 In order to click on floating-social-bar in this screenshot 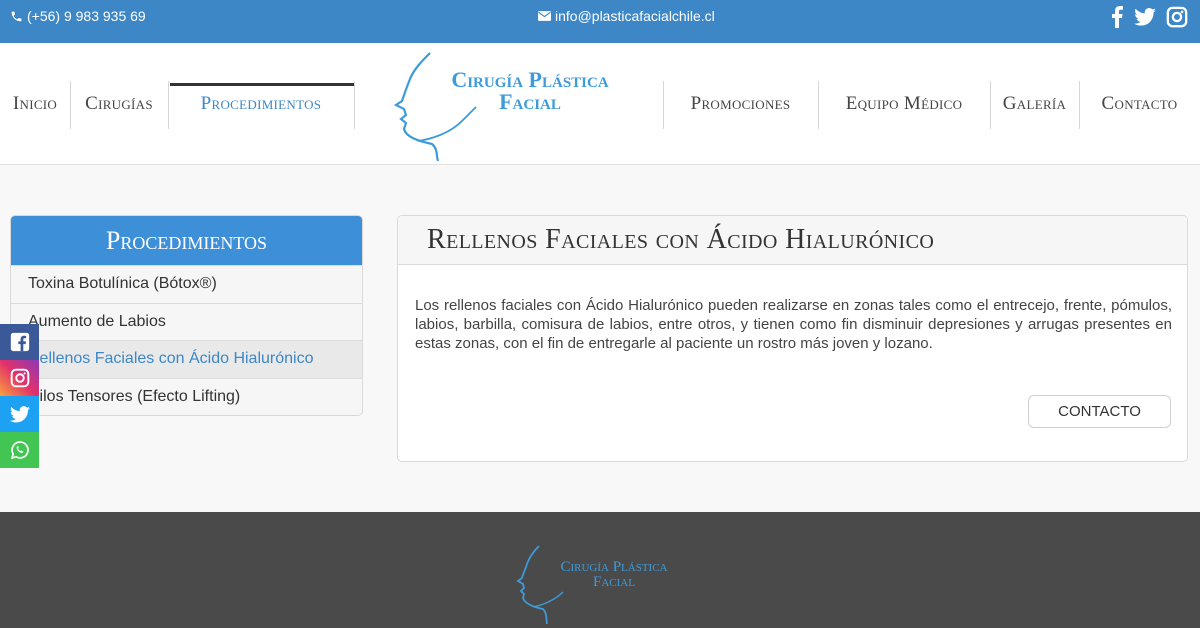, I will do `click(19, 396)`.